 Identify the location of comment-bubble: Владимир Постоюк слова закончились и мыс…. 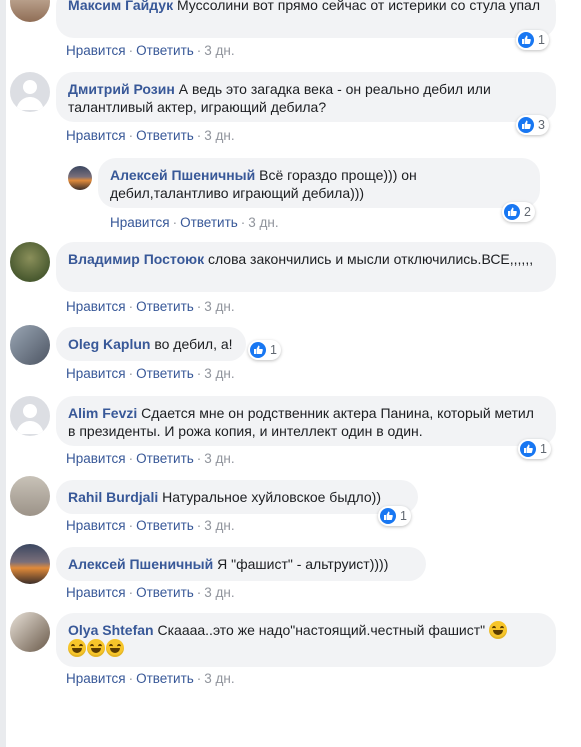
(306, 267).